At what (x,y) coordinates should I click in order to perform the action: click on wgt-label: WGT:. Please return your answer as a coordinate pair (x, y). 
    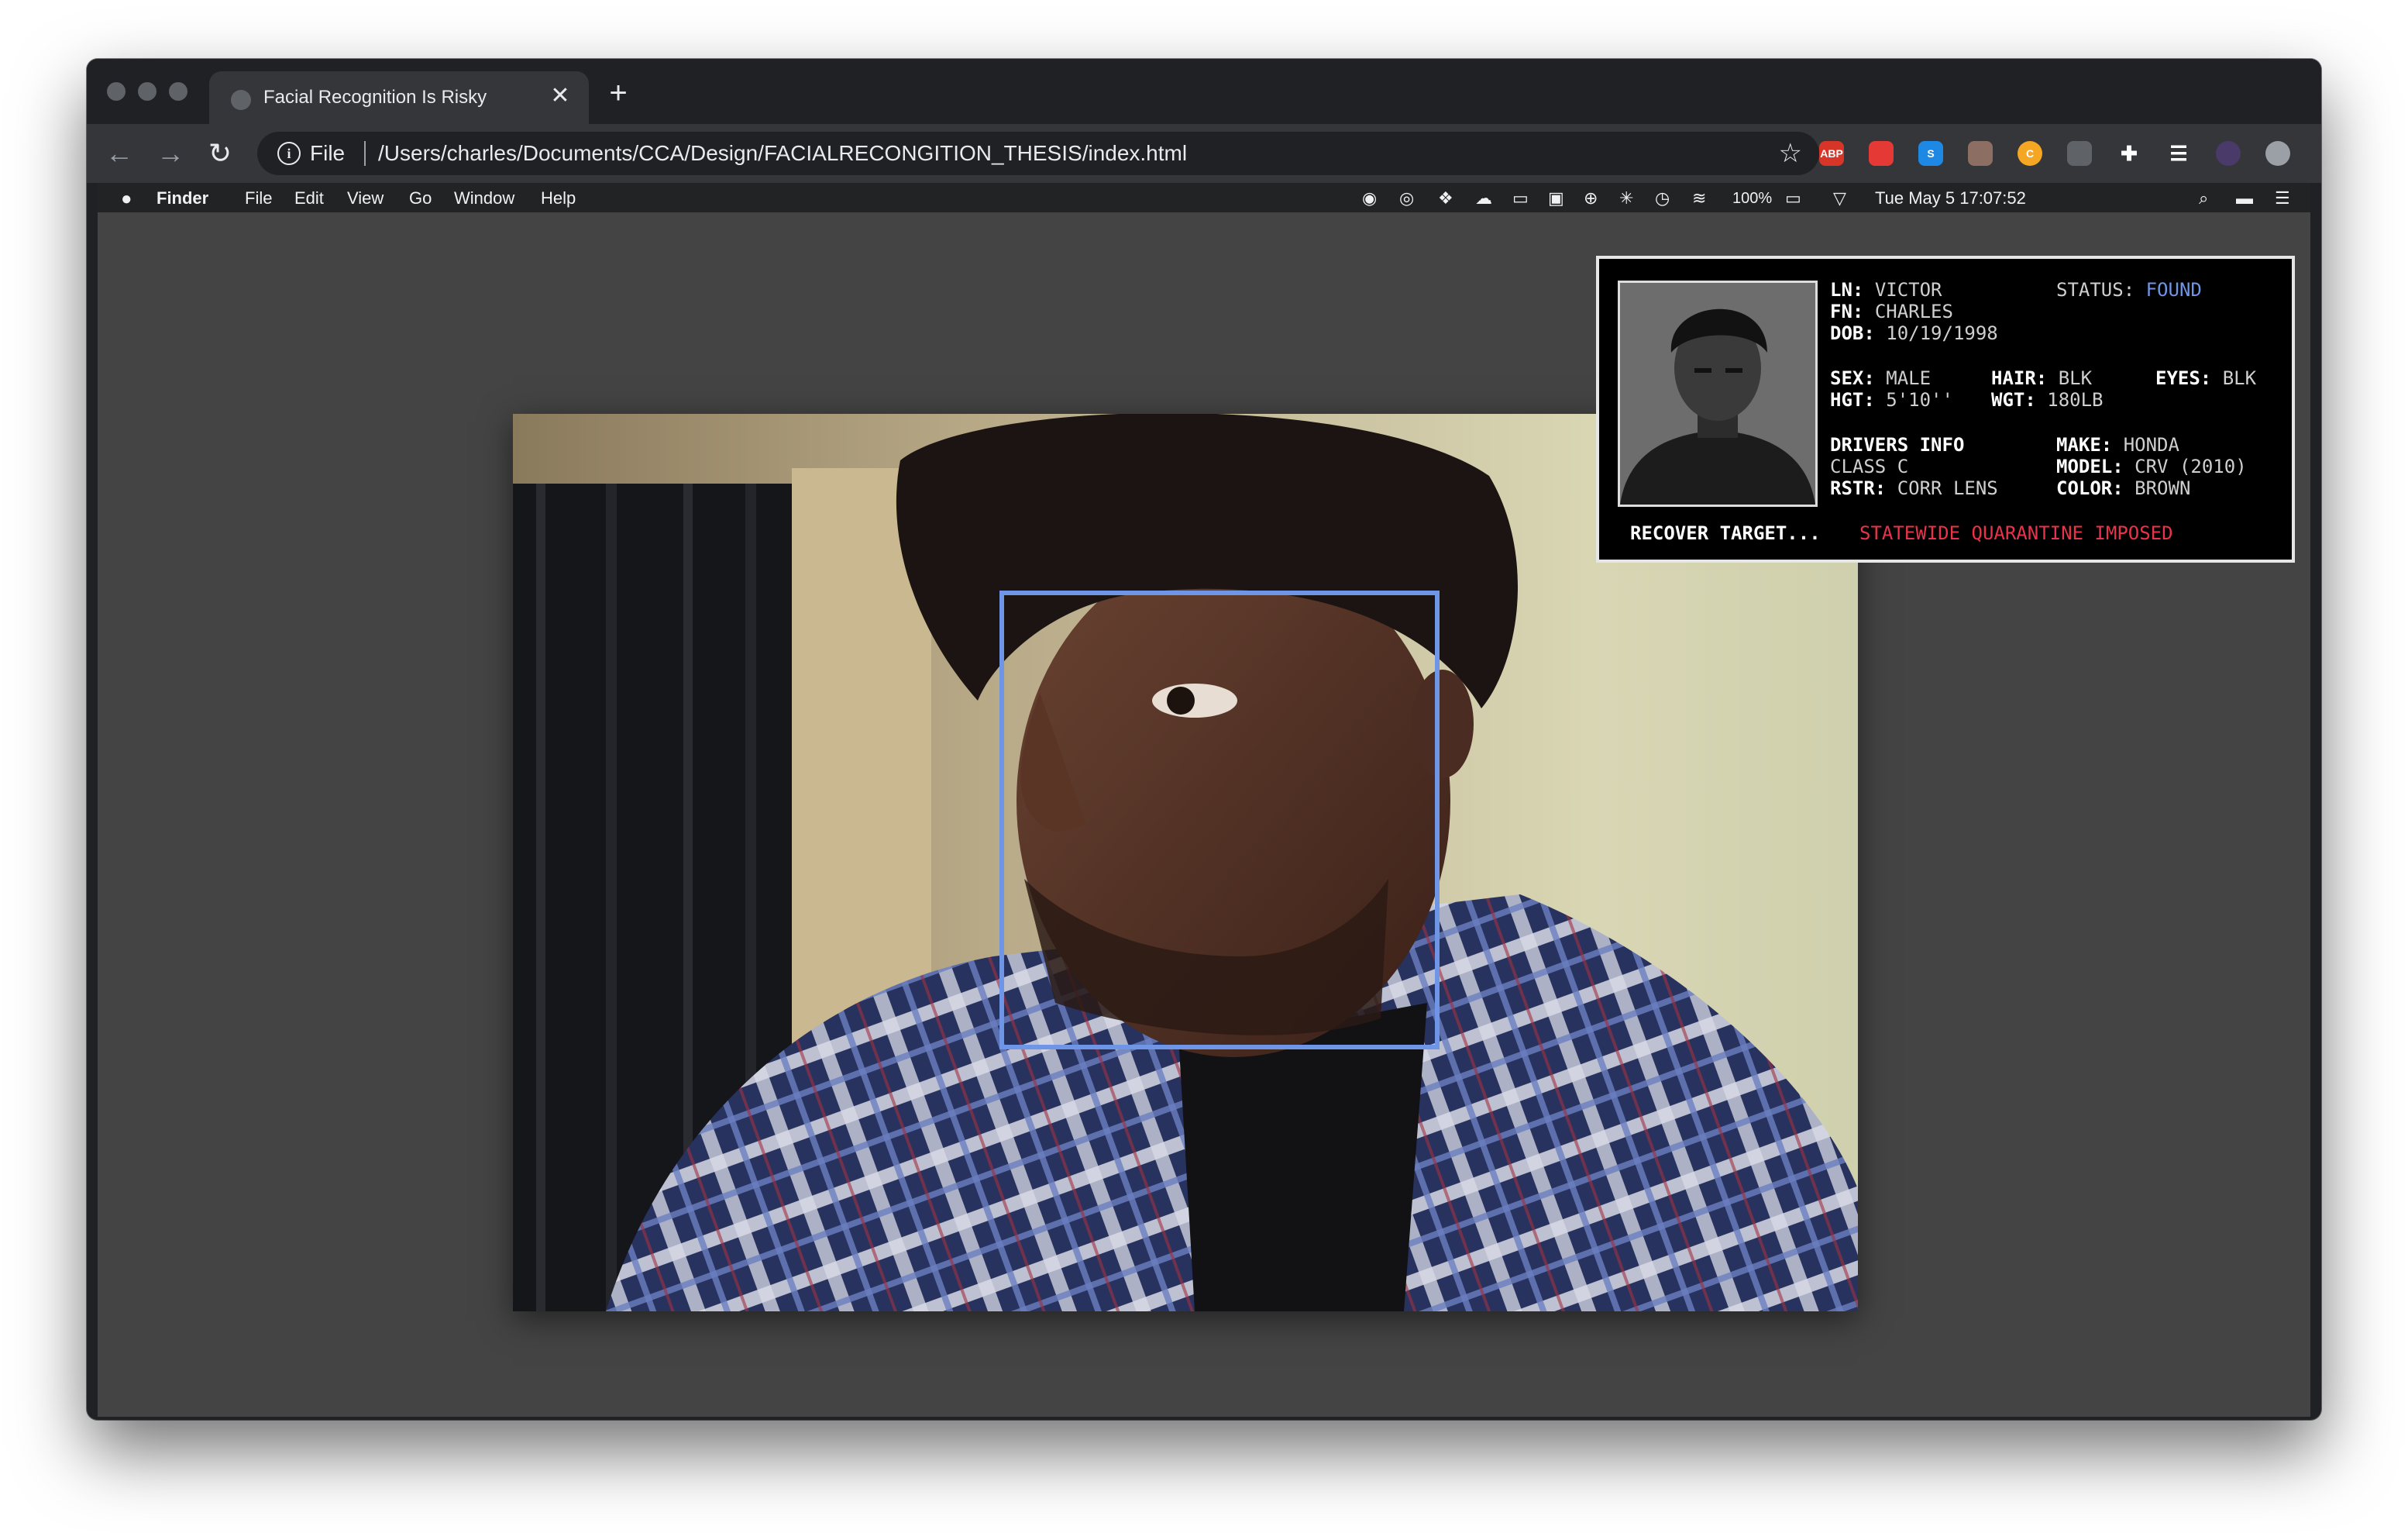
    Looking at the image, I should click on (2013, 400).